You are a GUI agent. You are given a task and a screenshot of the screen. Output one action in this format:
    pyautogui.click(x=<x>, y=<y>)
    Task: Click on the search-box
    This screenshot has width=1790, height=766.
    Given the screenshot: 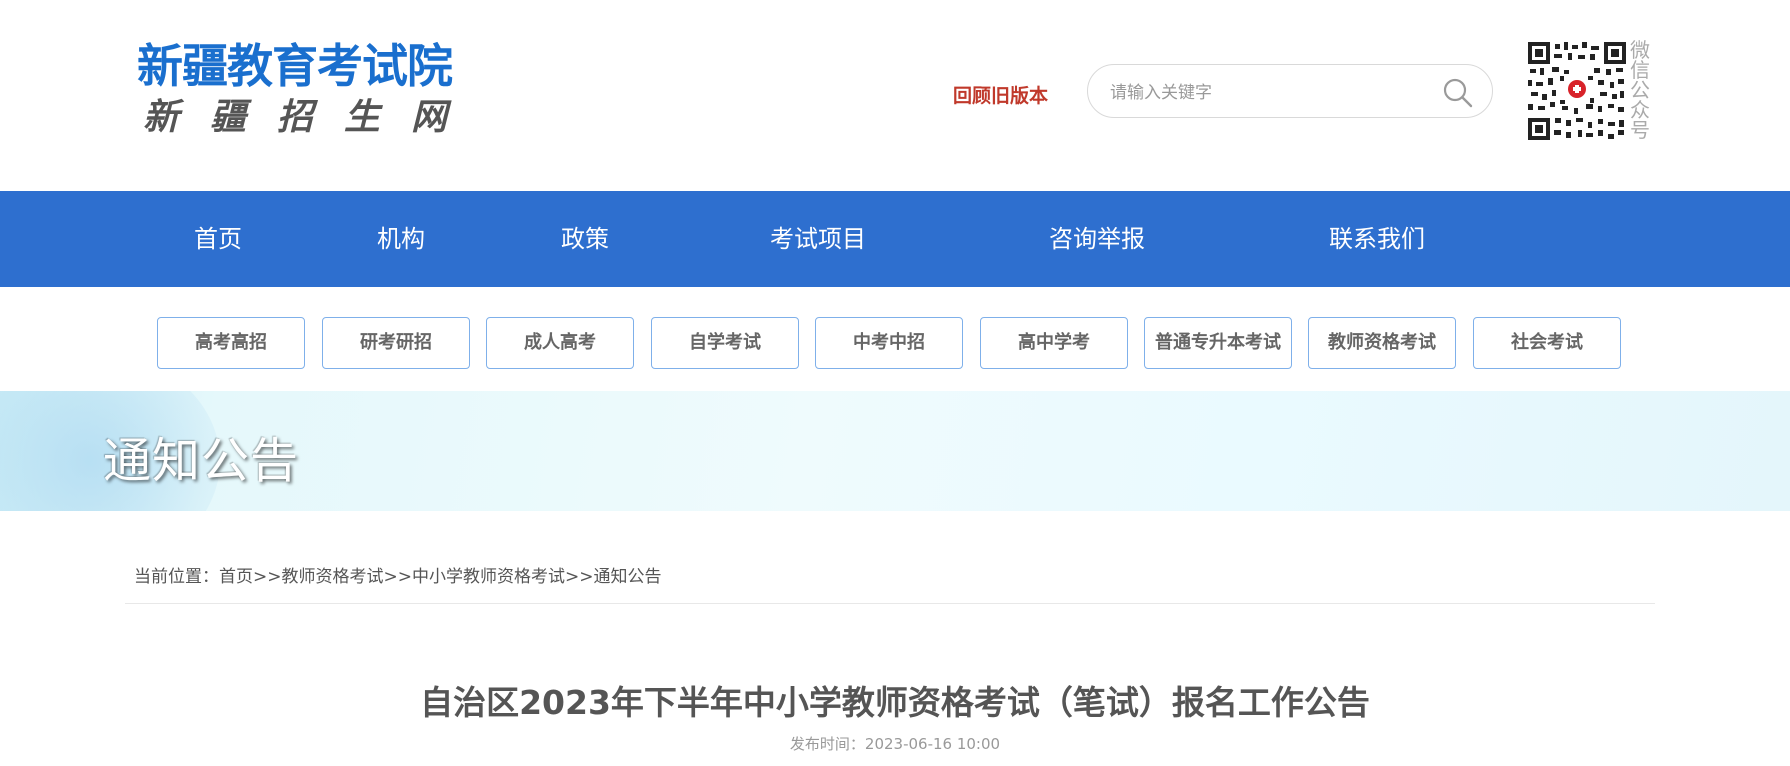 What is the action you would take?
    pyautogui.click(x=1290, y=91)
    